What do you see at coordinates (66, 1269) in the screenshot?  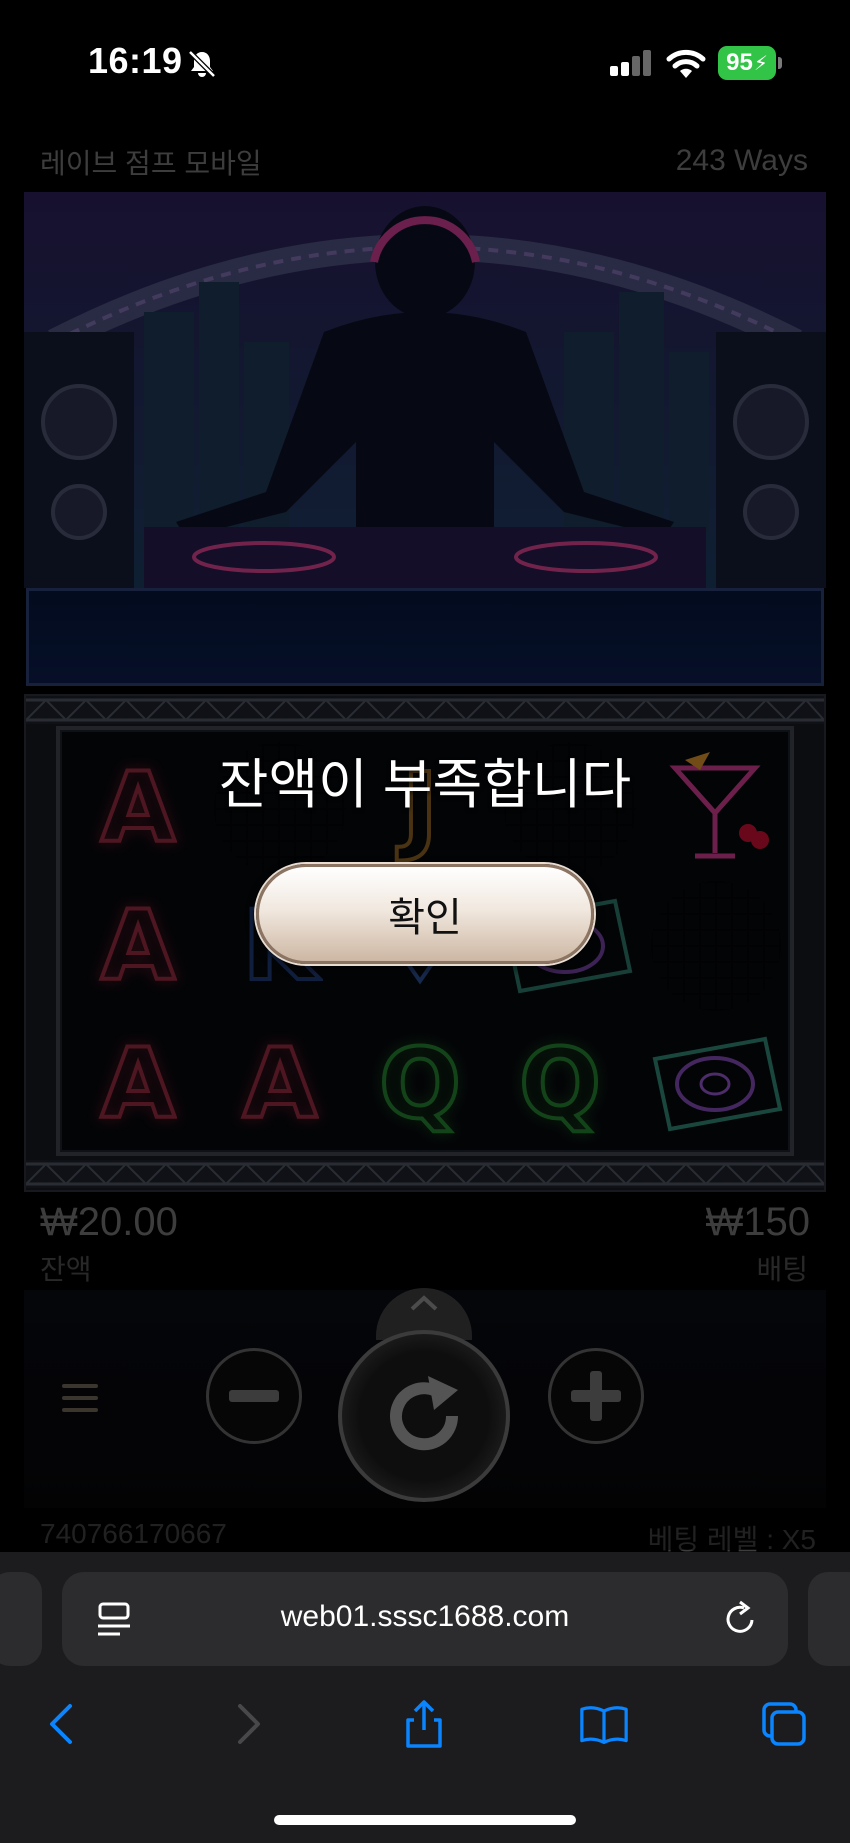 I see `balance-label: 잔액` at bounding box center [66, 1269].